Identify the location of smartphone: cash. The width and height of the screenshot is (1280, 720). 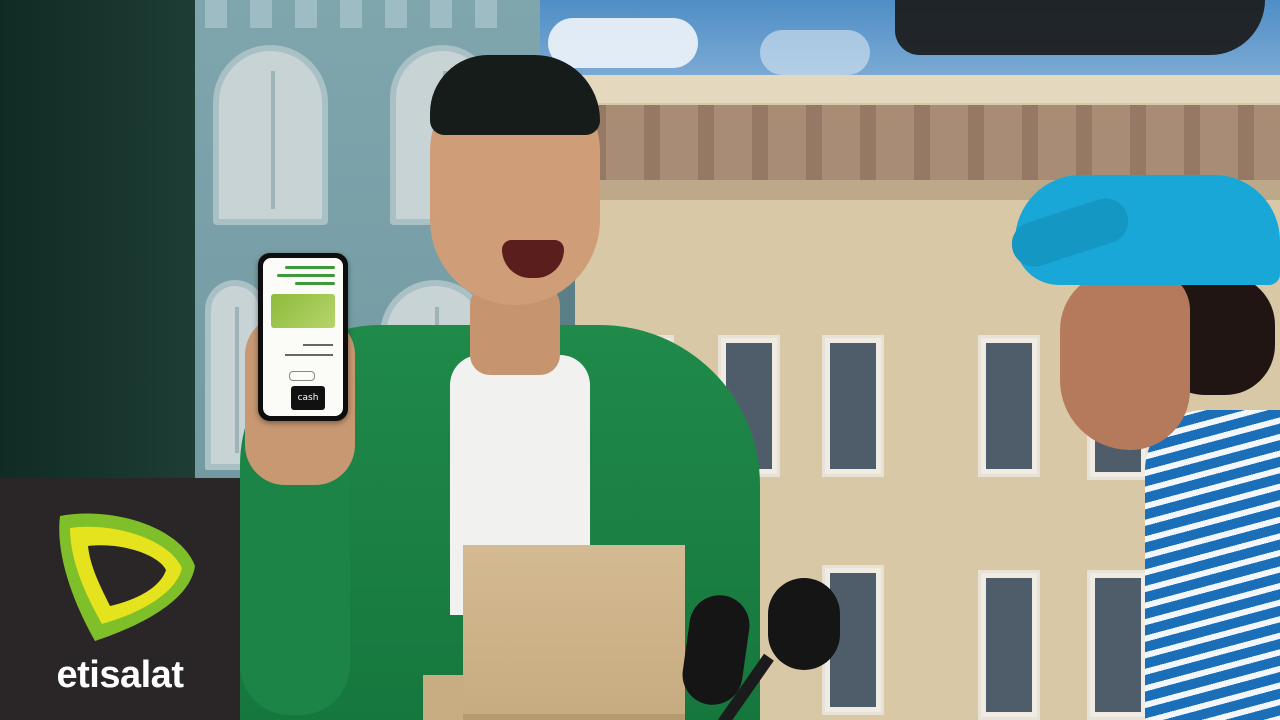
(303, 337).